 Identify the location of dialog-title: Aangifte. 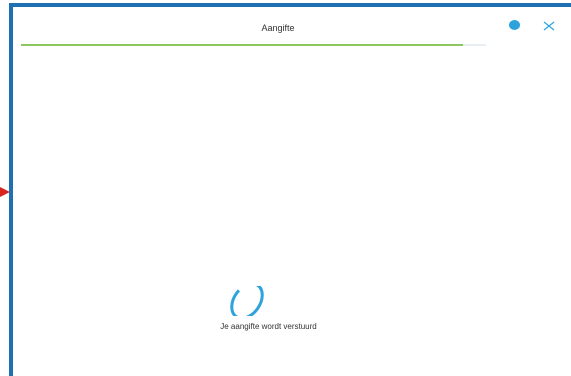
(278, 28).